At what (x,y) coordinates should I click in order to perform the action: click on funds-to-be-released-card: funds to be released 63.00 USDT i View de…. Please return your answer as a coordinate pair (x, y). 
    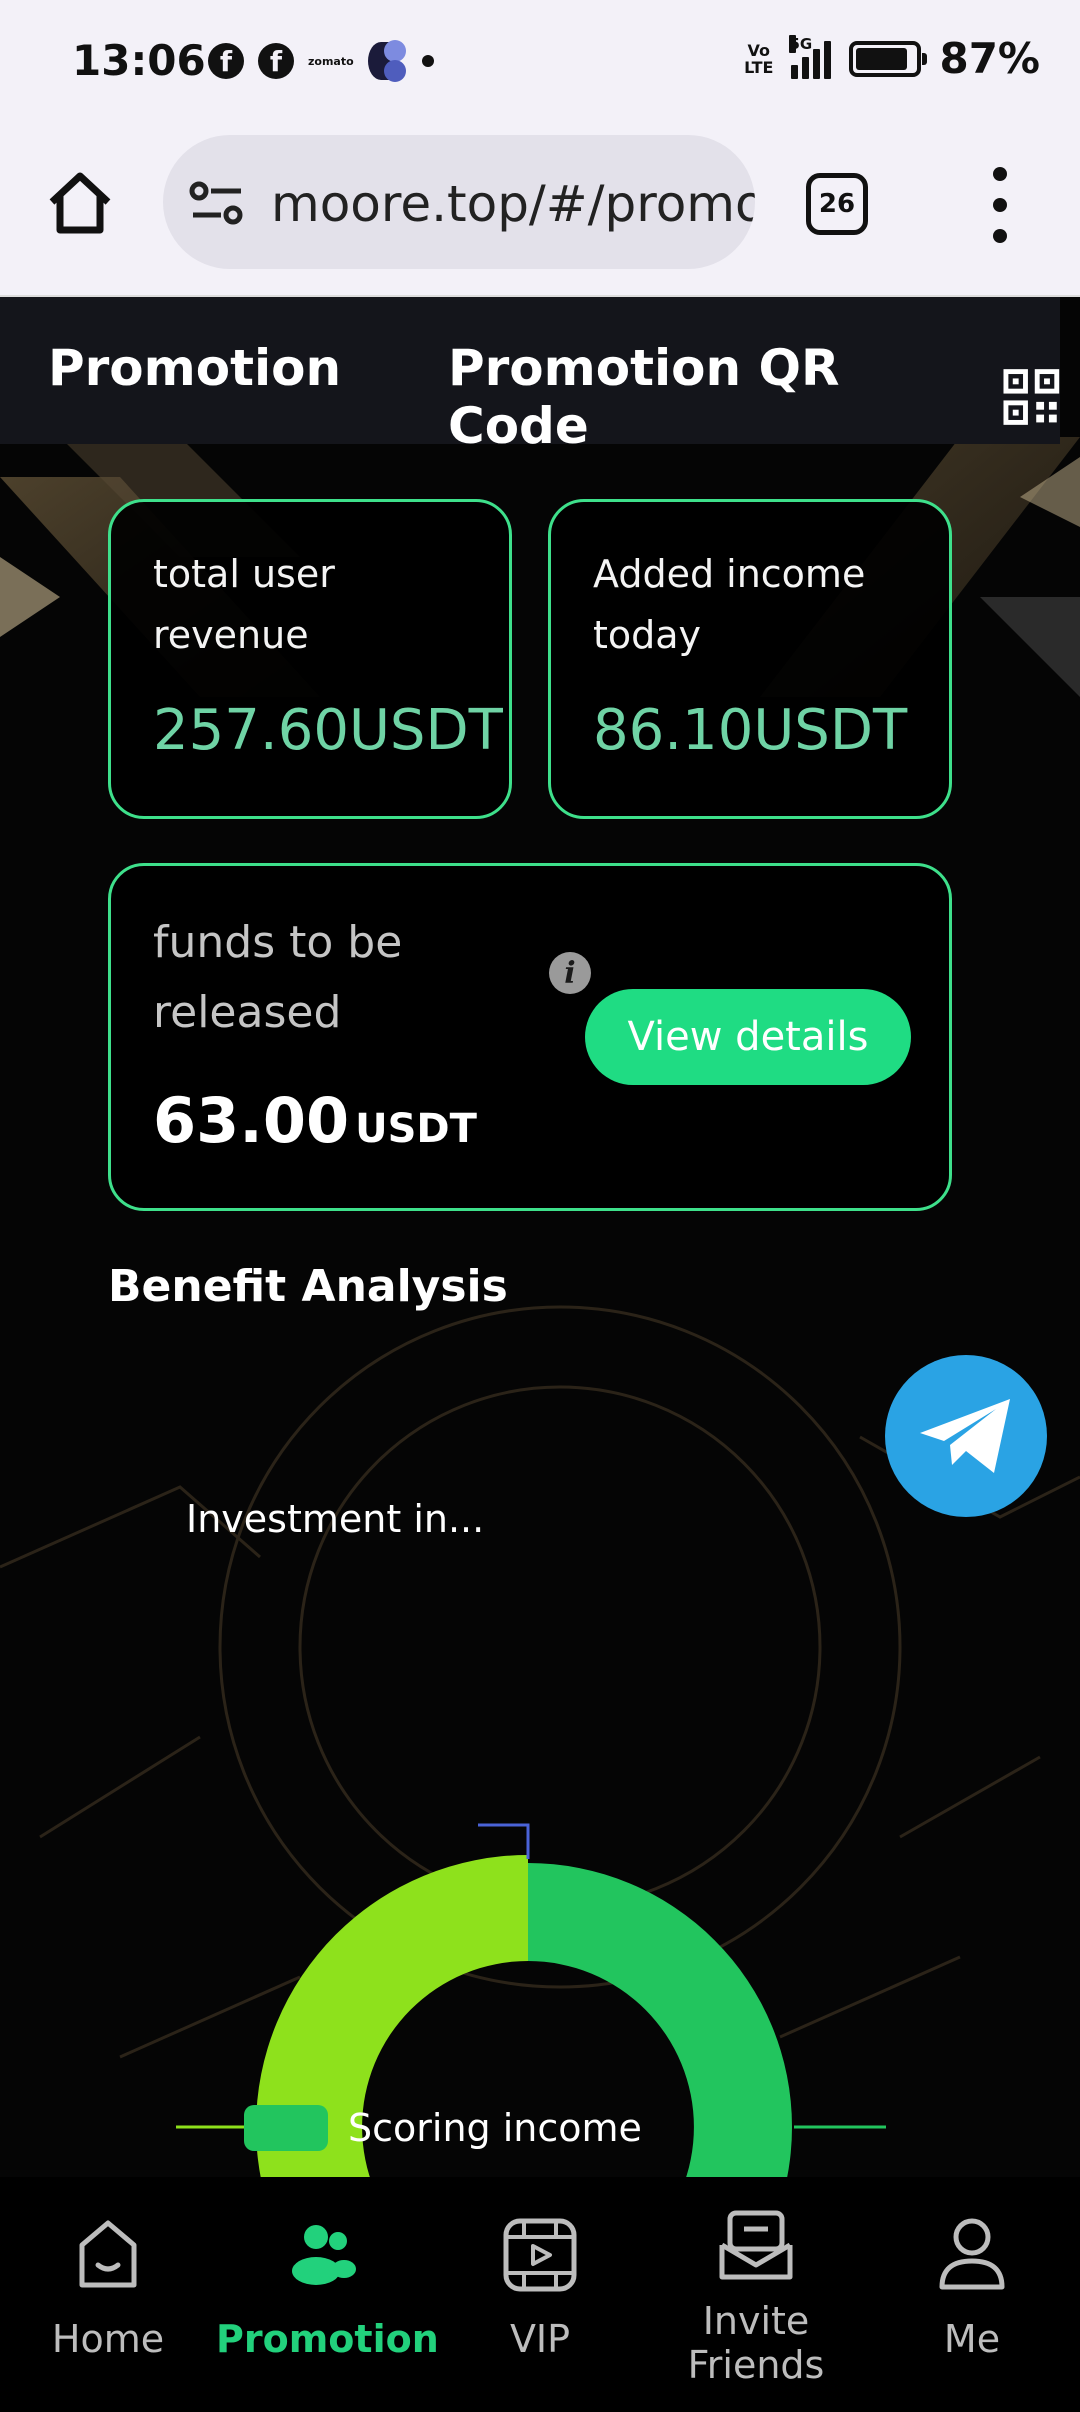
    Looking at the image, I should click on (530, 1037).